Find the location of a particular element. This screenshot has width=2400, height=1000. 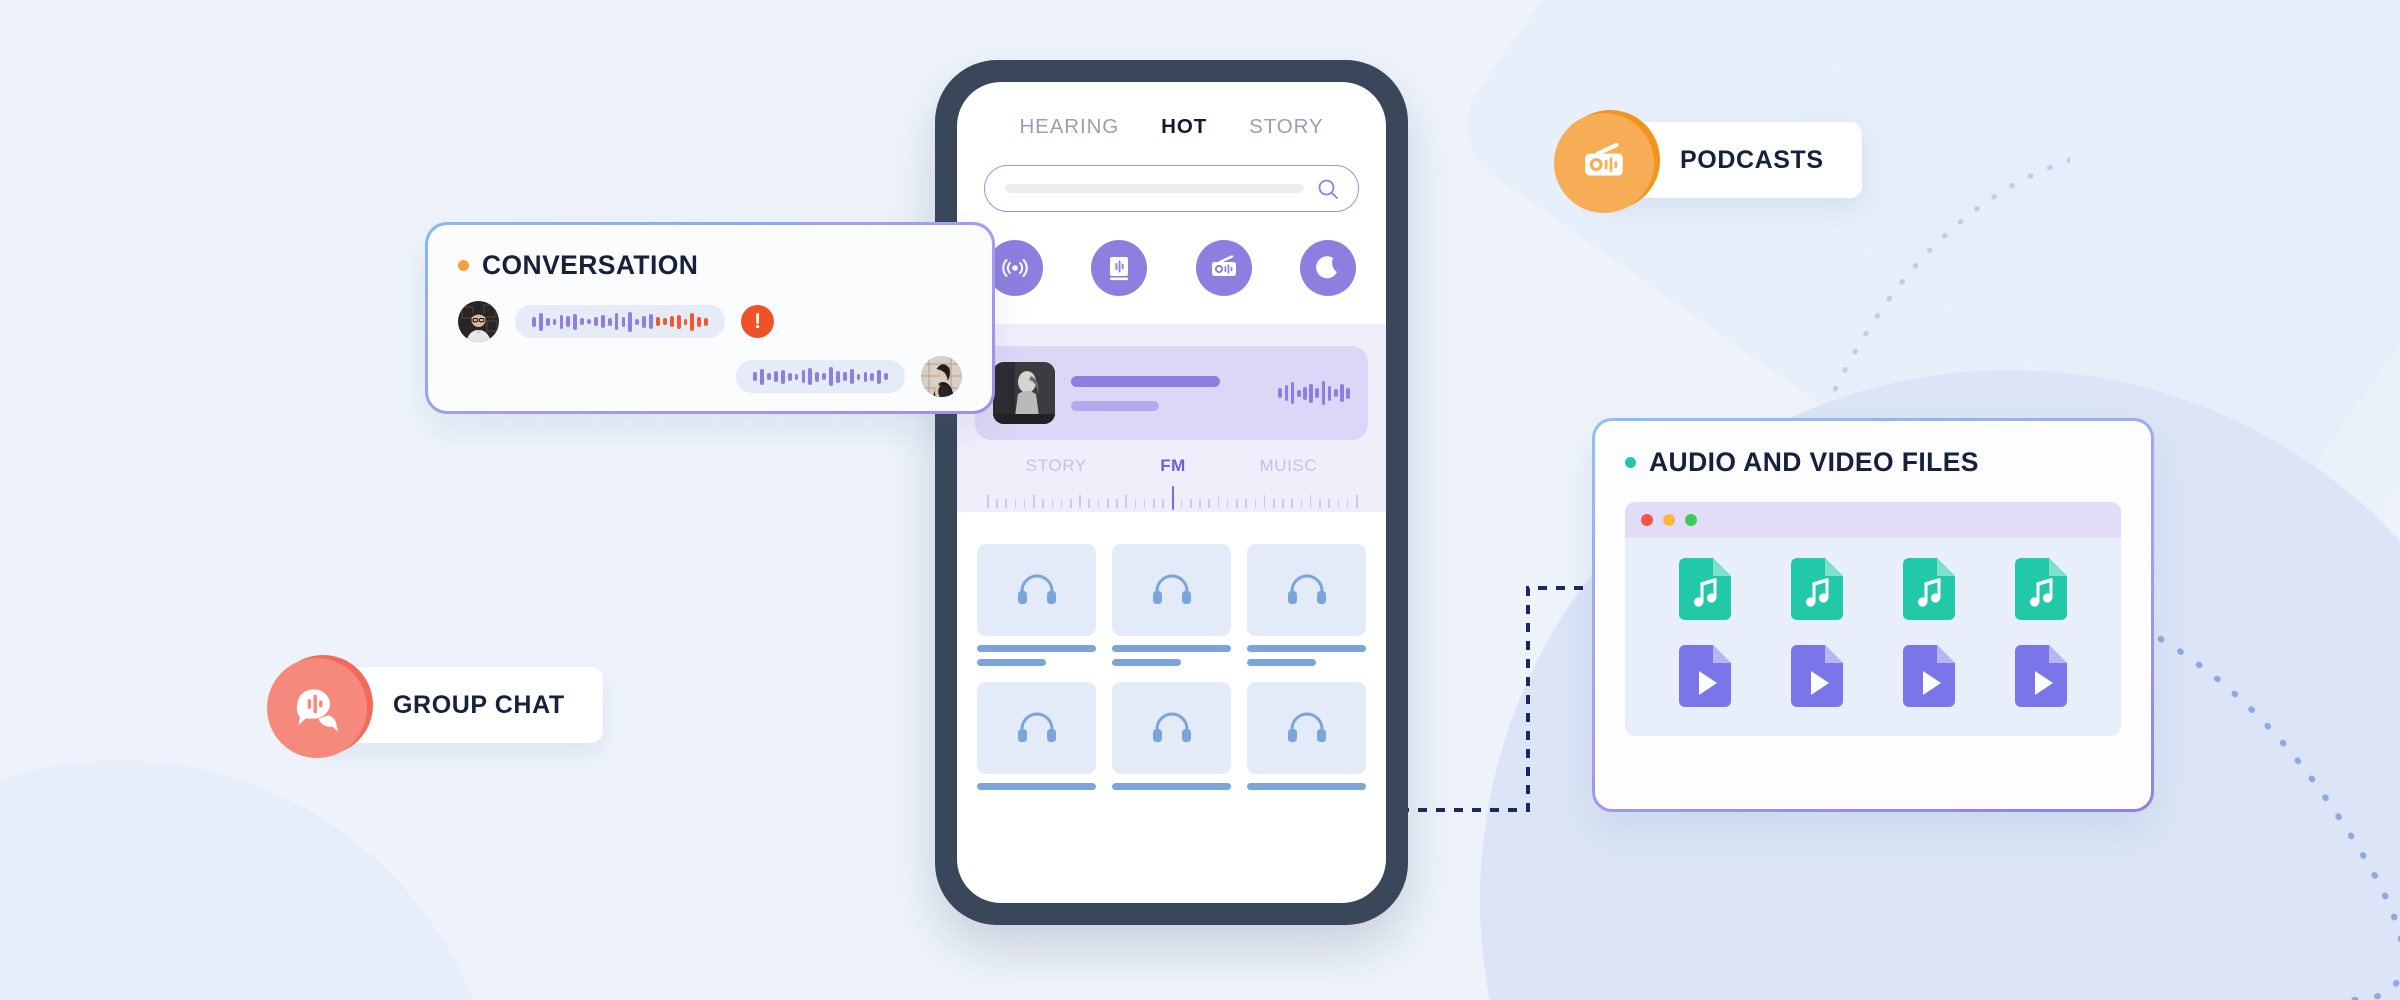

groupchat-coin-front is located at coordinates (317, 708).